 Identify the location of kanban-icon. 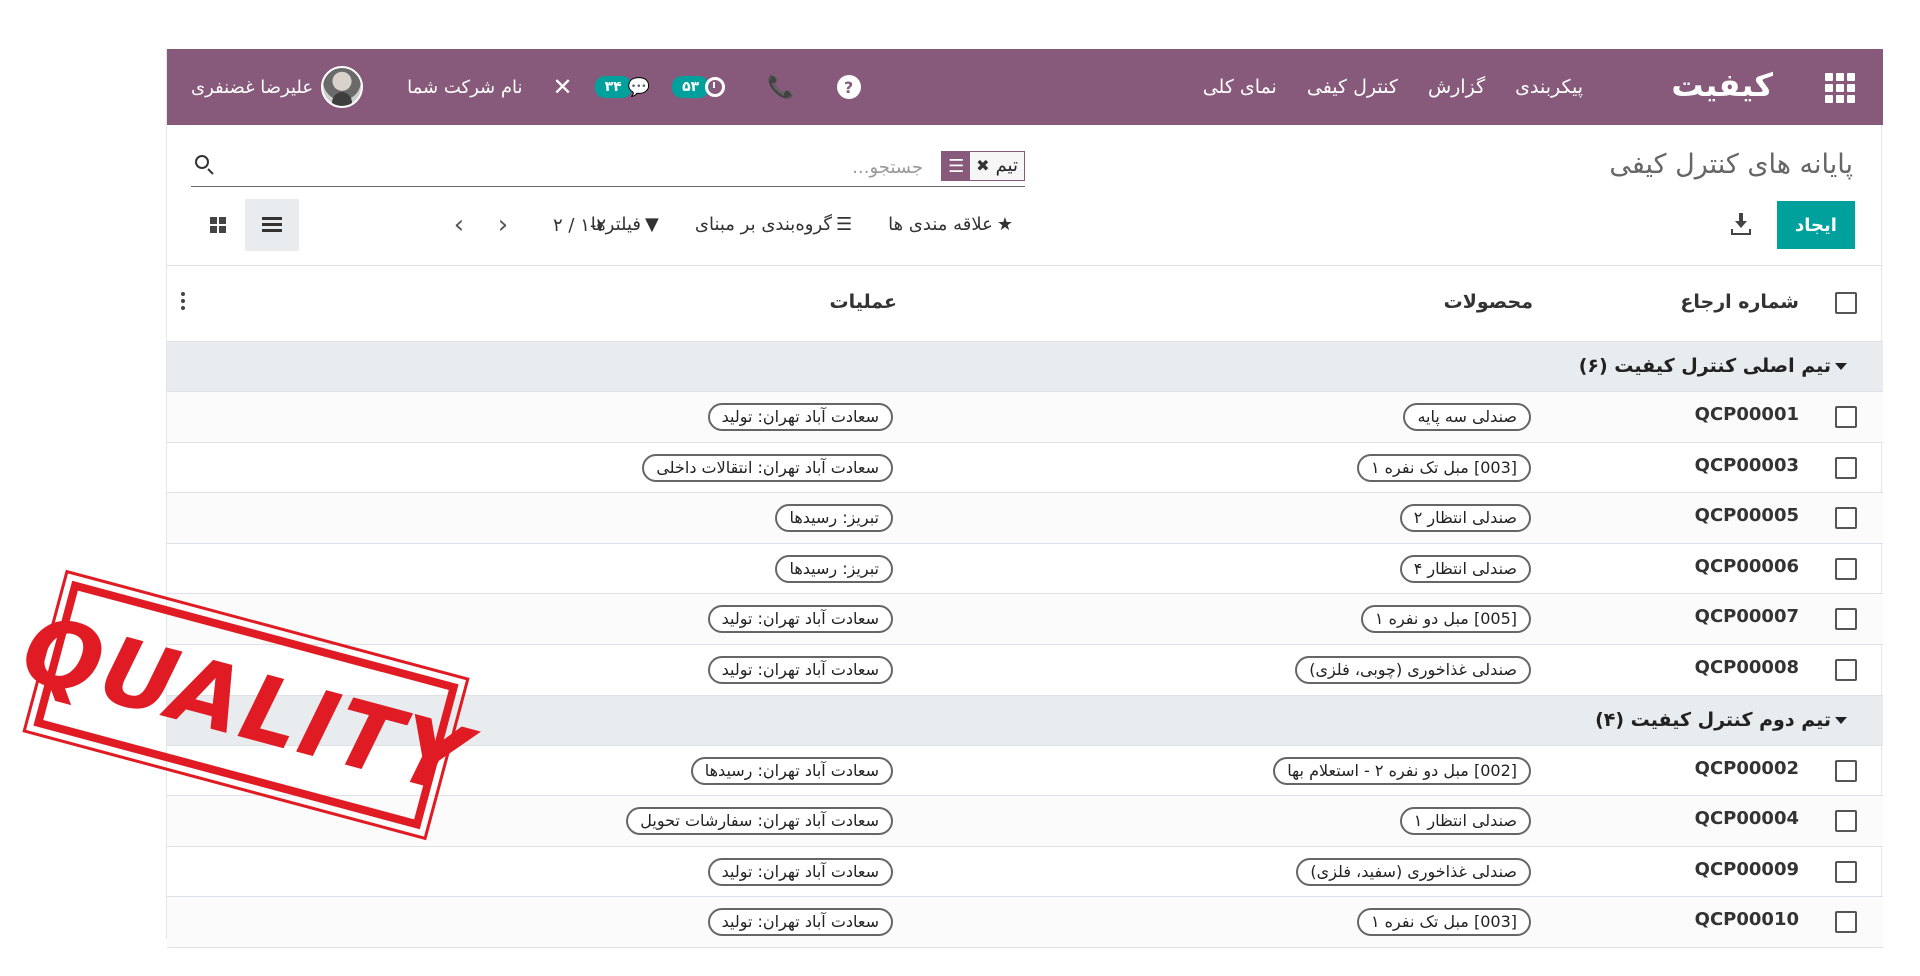
(218, 225).